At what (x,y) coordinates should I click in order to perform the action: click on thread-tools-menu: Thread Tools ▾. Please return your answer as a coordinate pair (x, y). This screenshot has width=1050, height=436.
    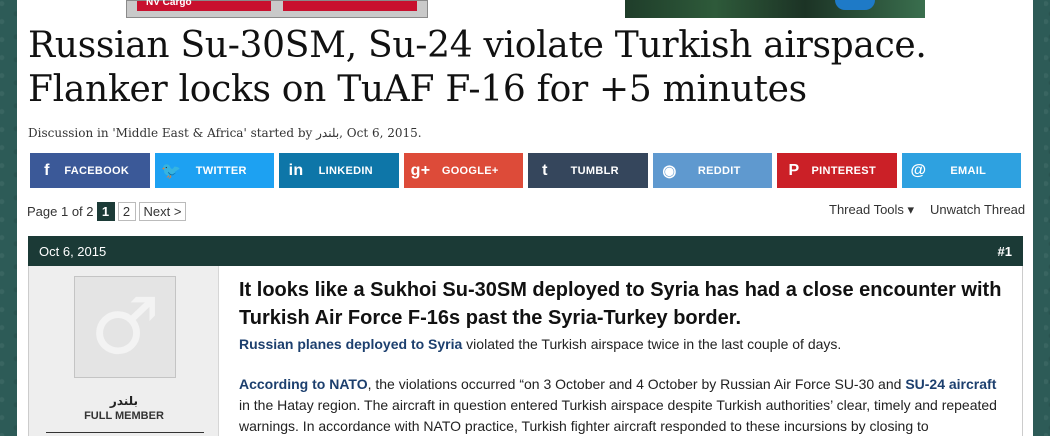
    Looking at the image, I should click on (871, 210).